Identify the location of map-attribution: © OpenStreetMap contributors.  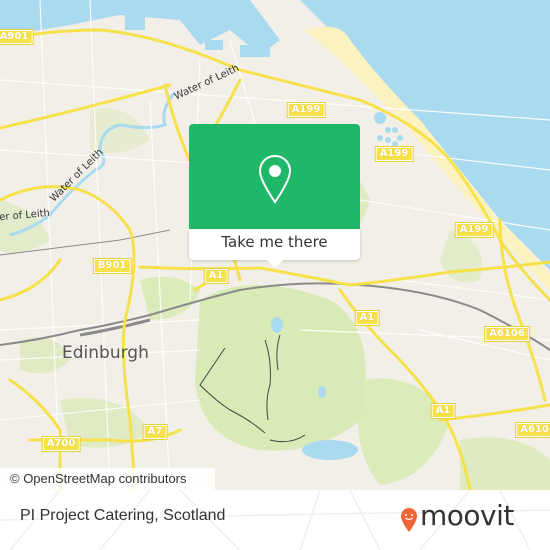
(107, 479).